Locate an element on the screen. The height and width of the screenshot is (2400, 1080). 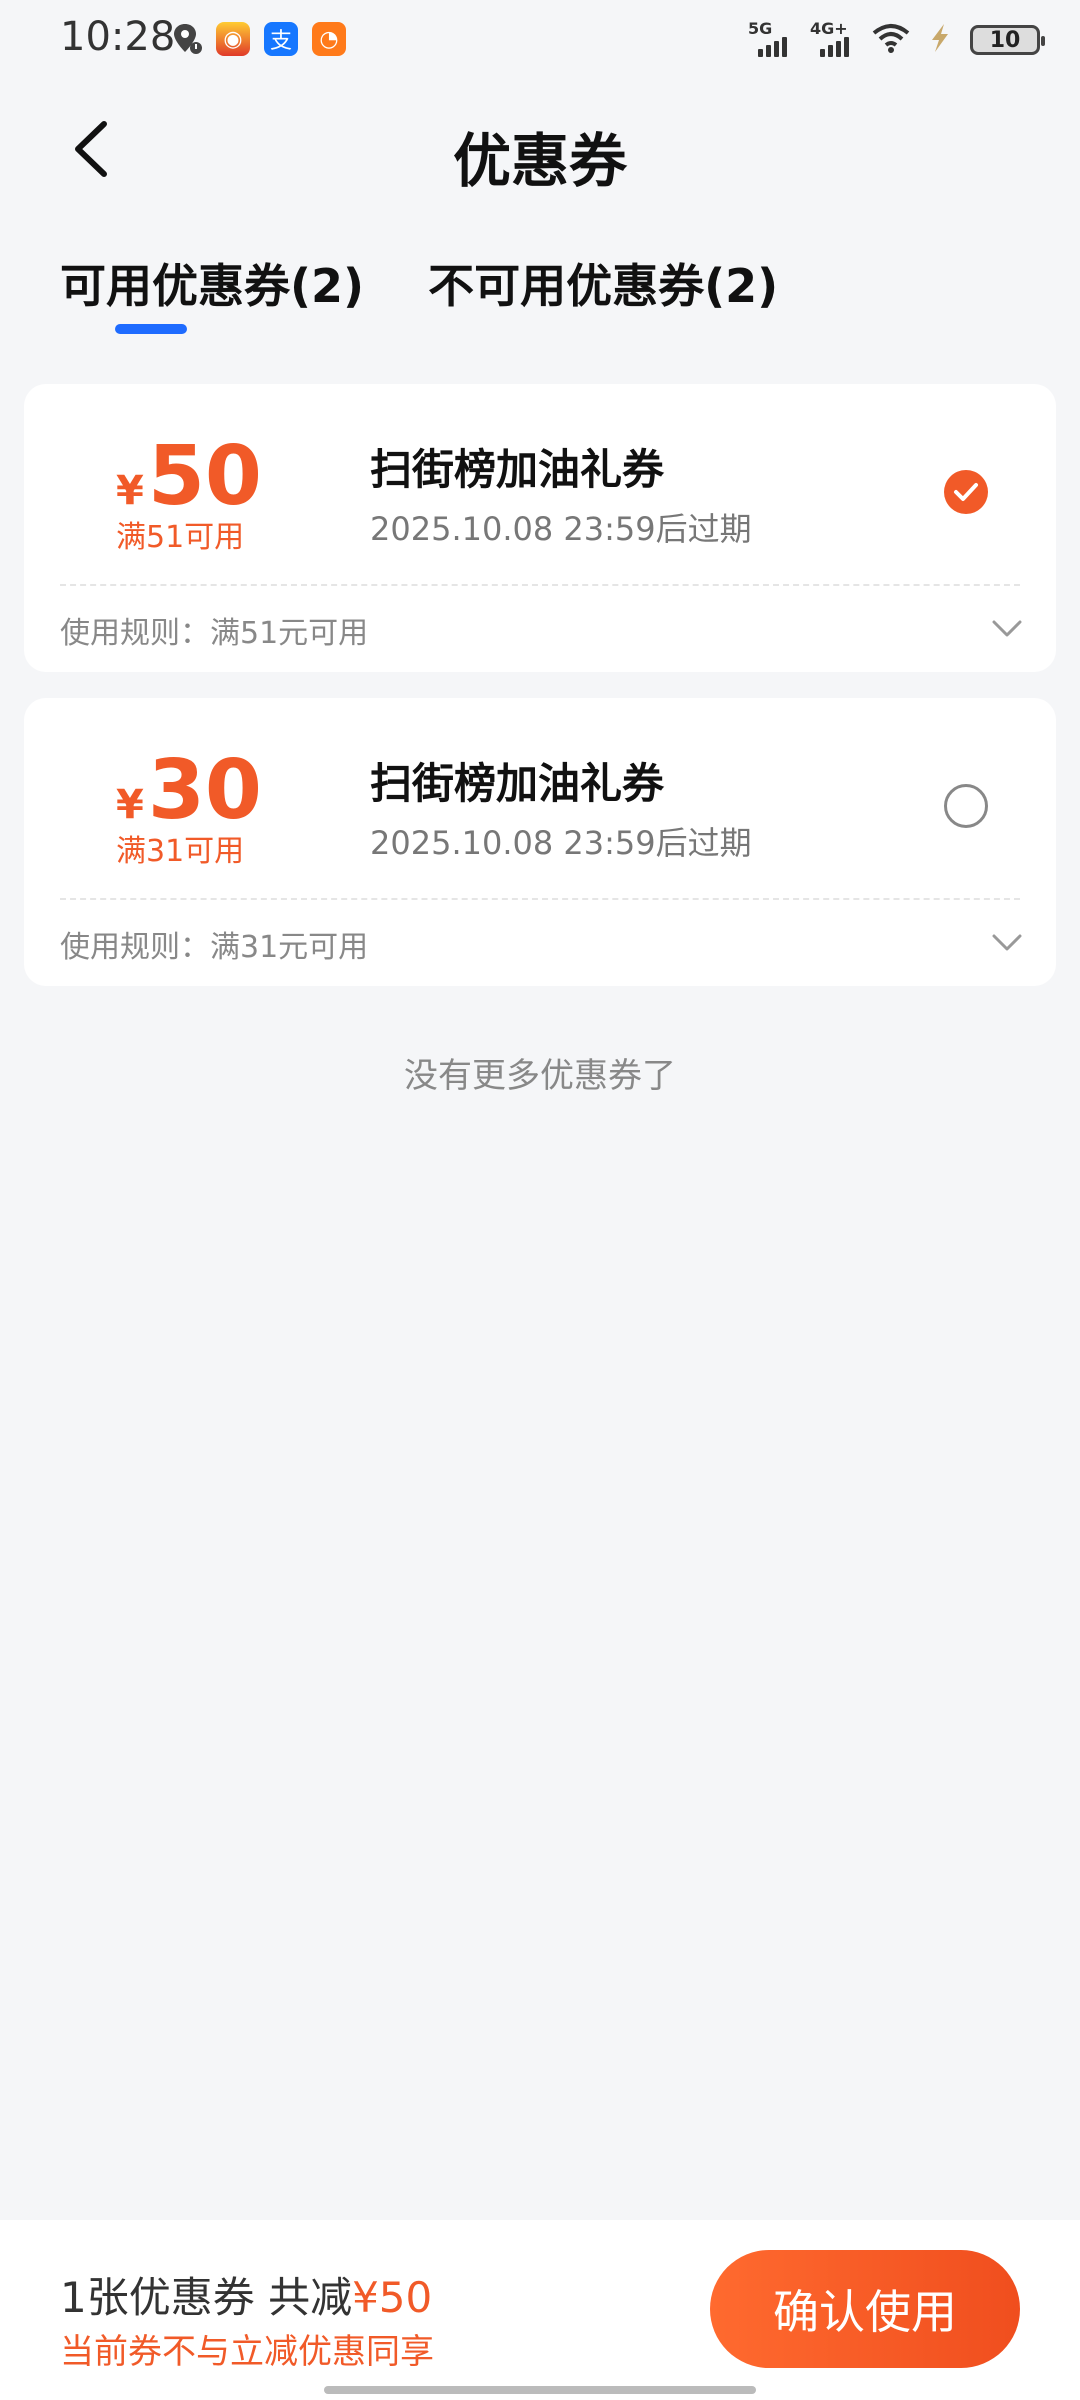
discount-notice: 当前券不与立减优惠同享 is located at coordinates (247, 2352).